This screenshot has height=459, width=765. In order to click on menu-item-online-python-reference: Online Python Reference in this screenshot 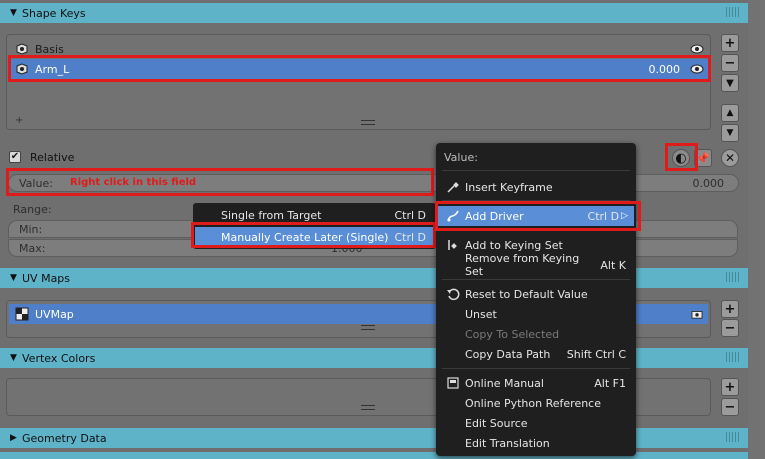, I will do `click(536, 403)`.